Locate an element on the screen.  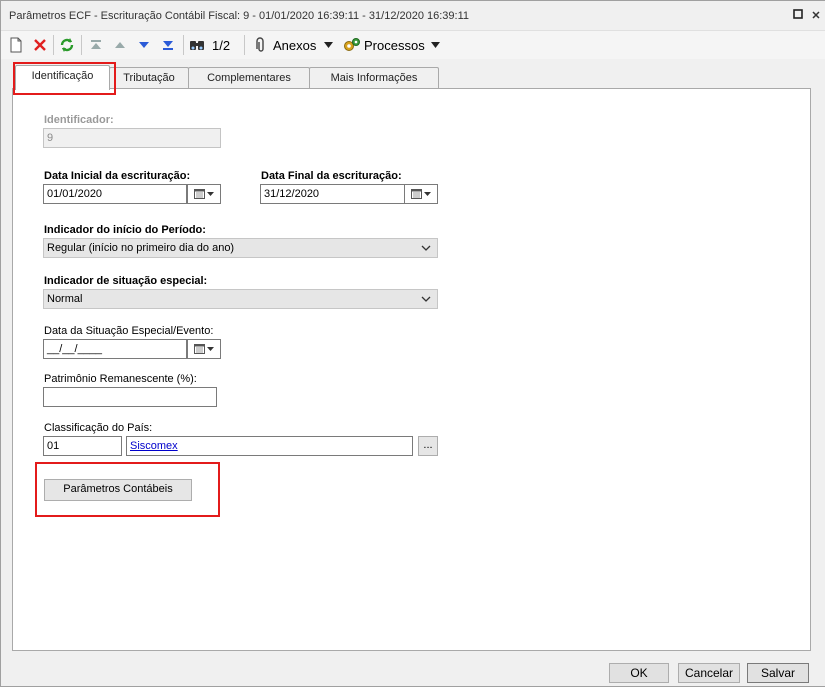
indicador-inicio-value: Regular (início no primeiro dia do ano) is located at coordinates (141, 248).